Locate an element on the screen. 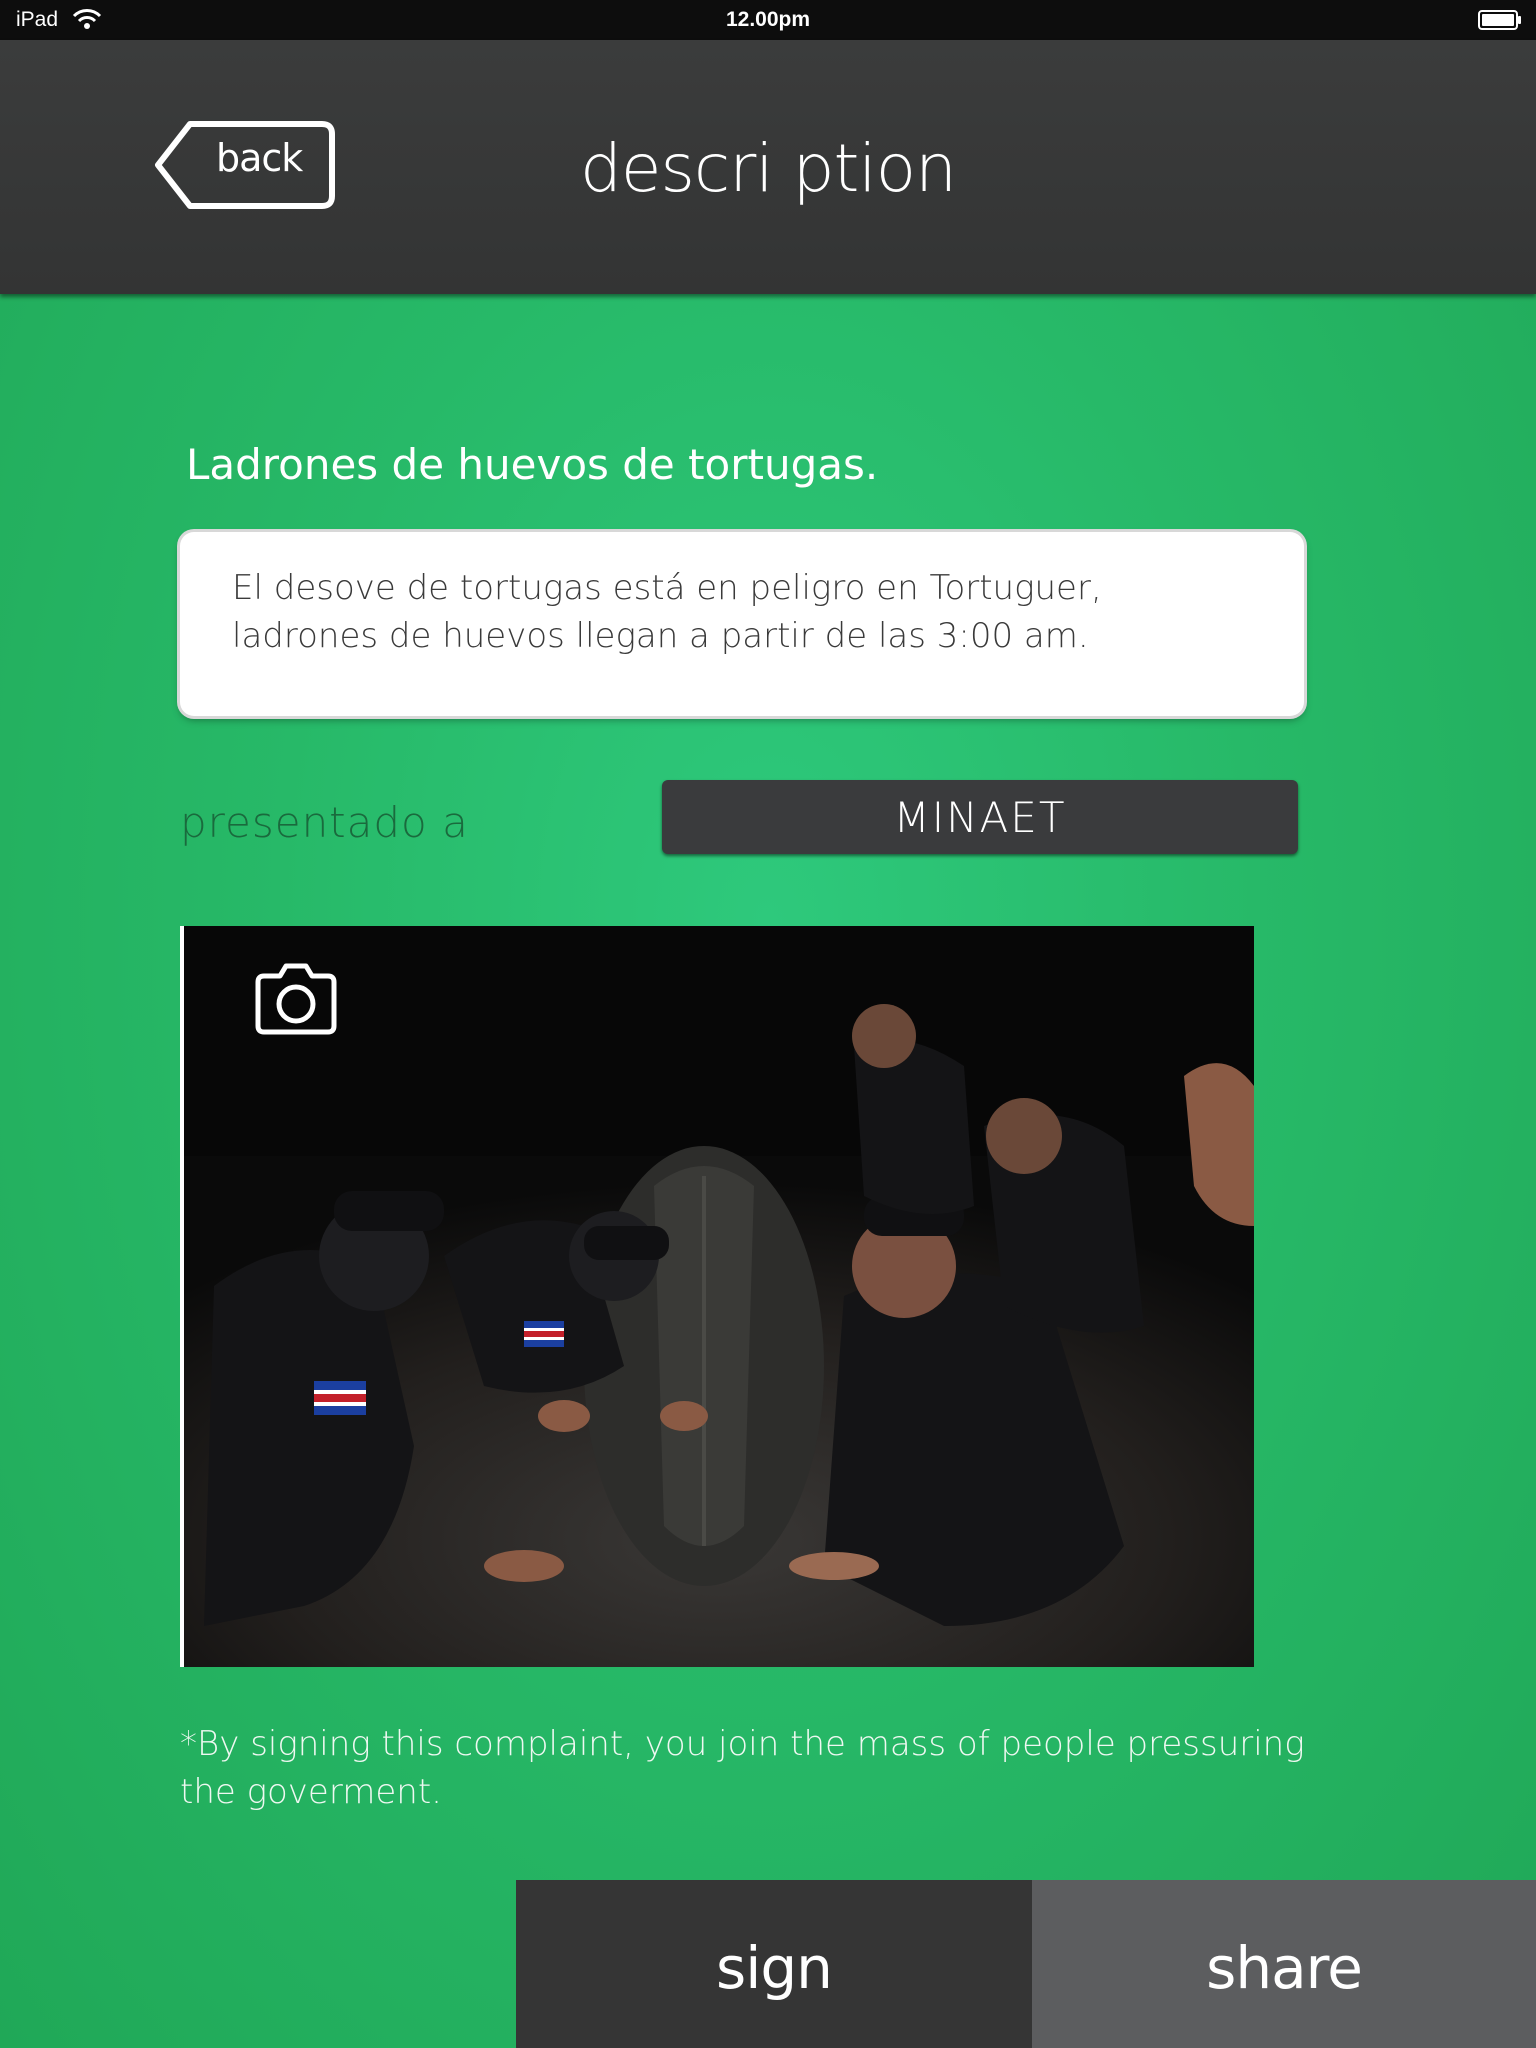  share-button-label: share is located at coordinates (1284, 1968).